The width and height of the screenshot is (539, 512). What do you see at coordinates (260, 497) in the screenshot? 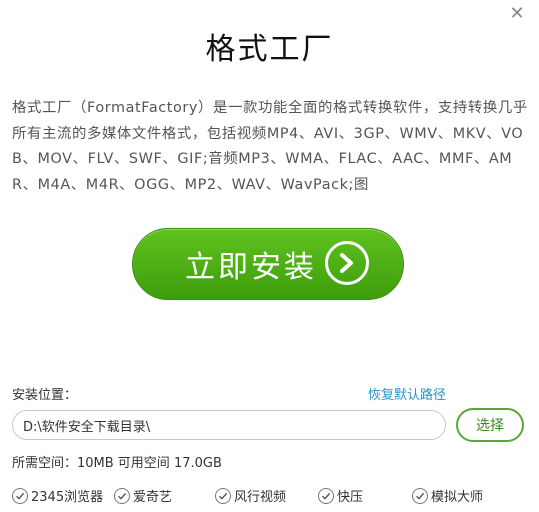
I see `bundled-option-label: 风行视频` at bounding box center [260, 497].